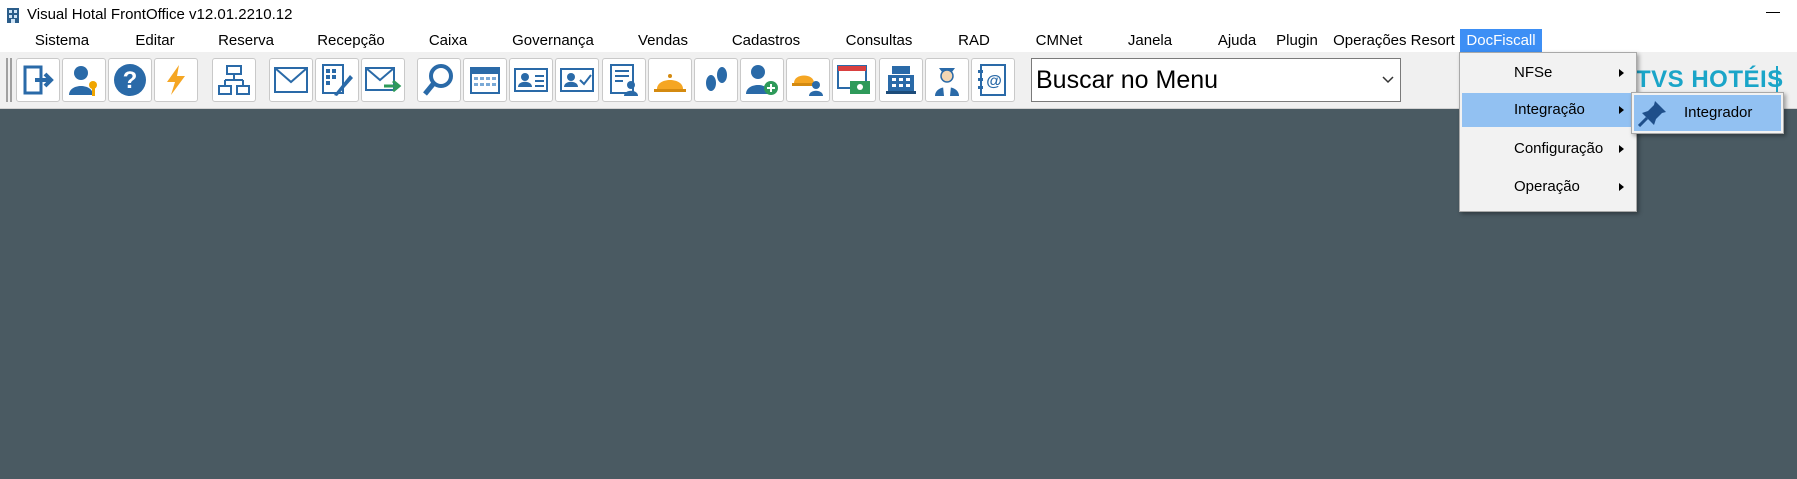  Describe the element at coordinates (1501, 40) in the screenshot. I see `menu-docfiscall: DocFiscall` at that location.